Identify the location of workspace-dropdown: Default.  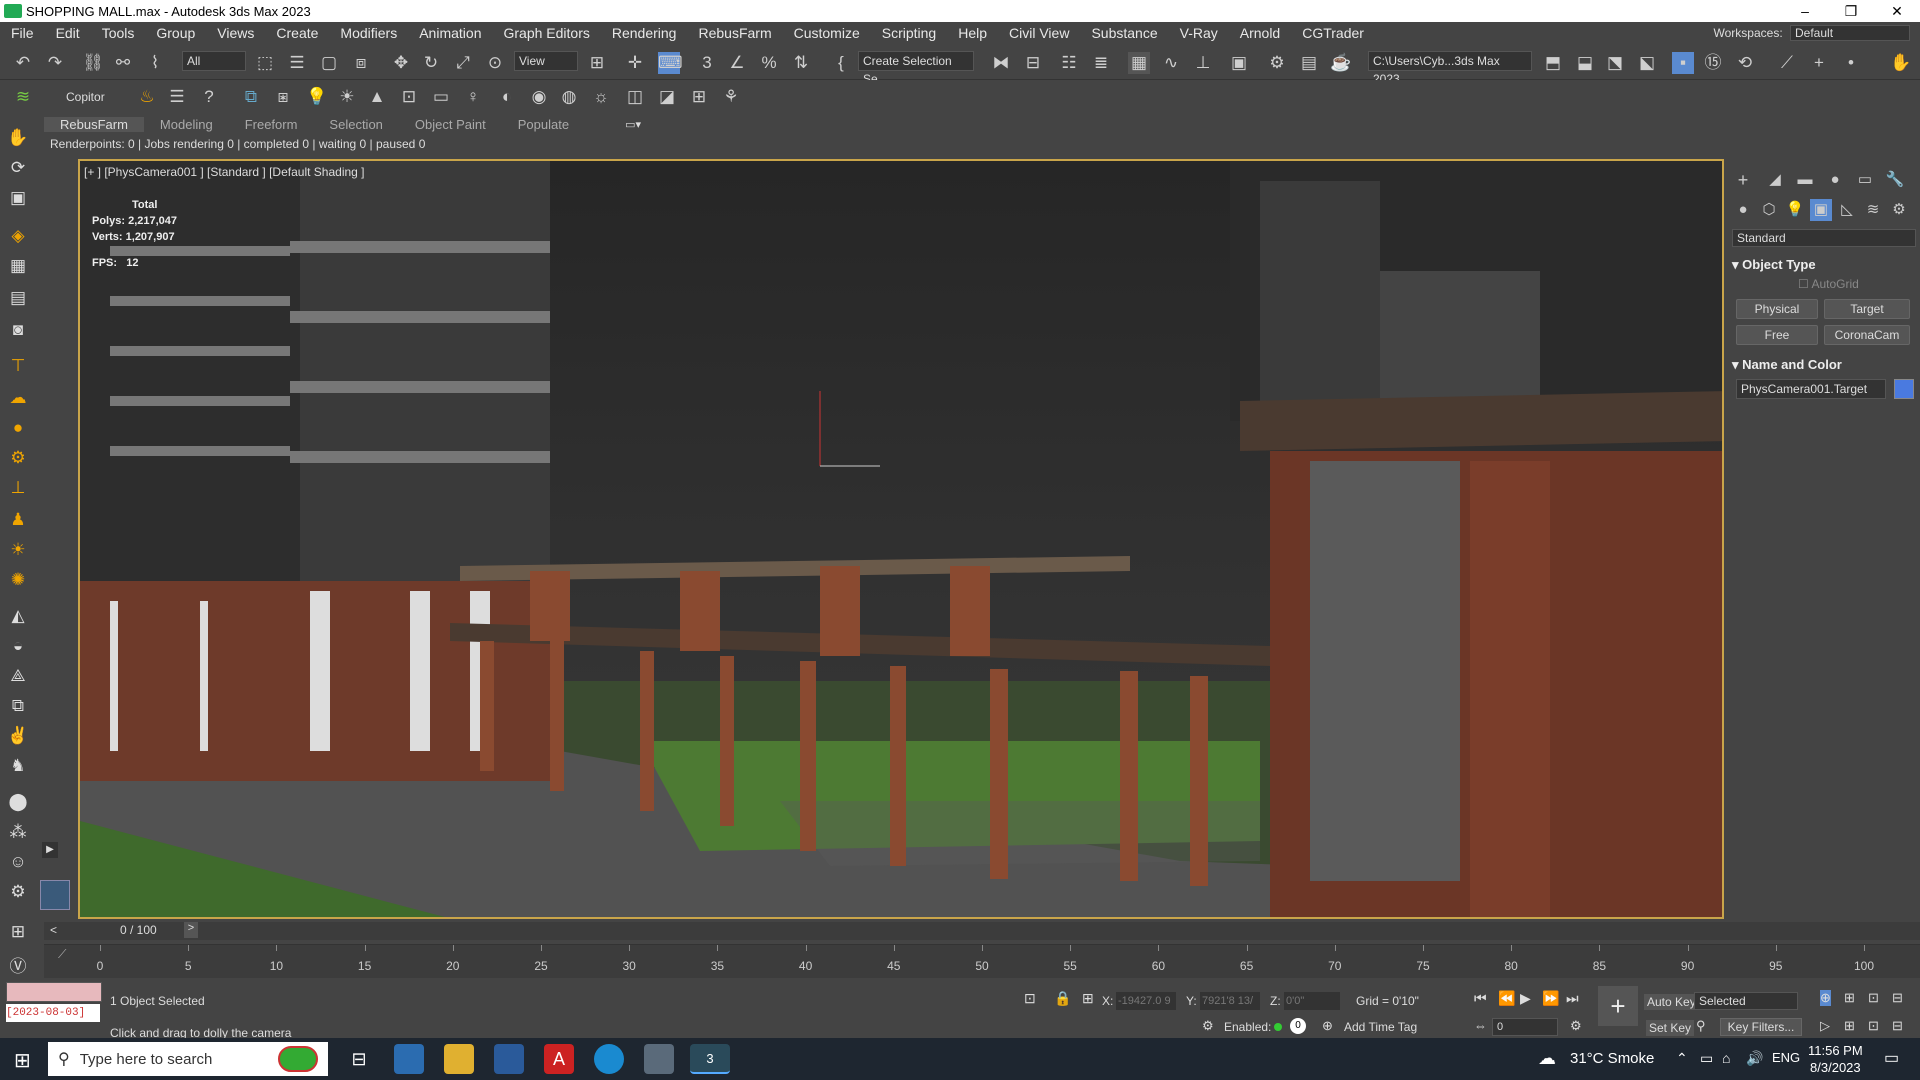
(1850, 33).